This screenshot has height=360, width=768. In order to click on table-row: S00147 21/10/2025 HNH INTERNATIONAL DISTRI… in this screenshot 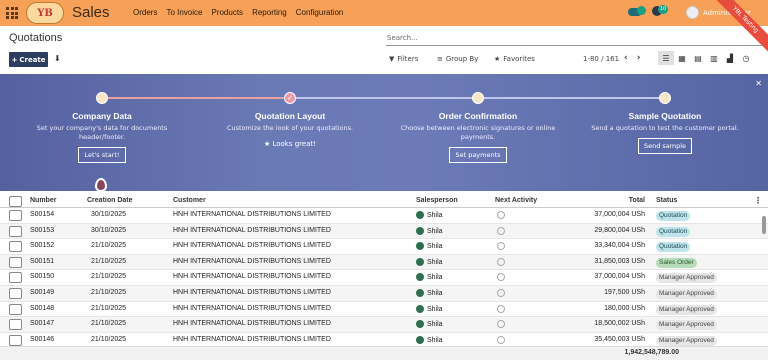, I will do `click(384, 325)`.